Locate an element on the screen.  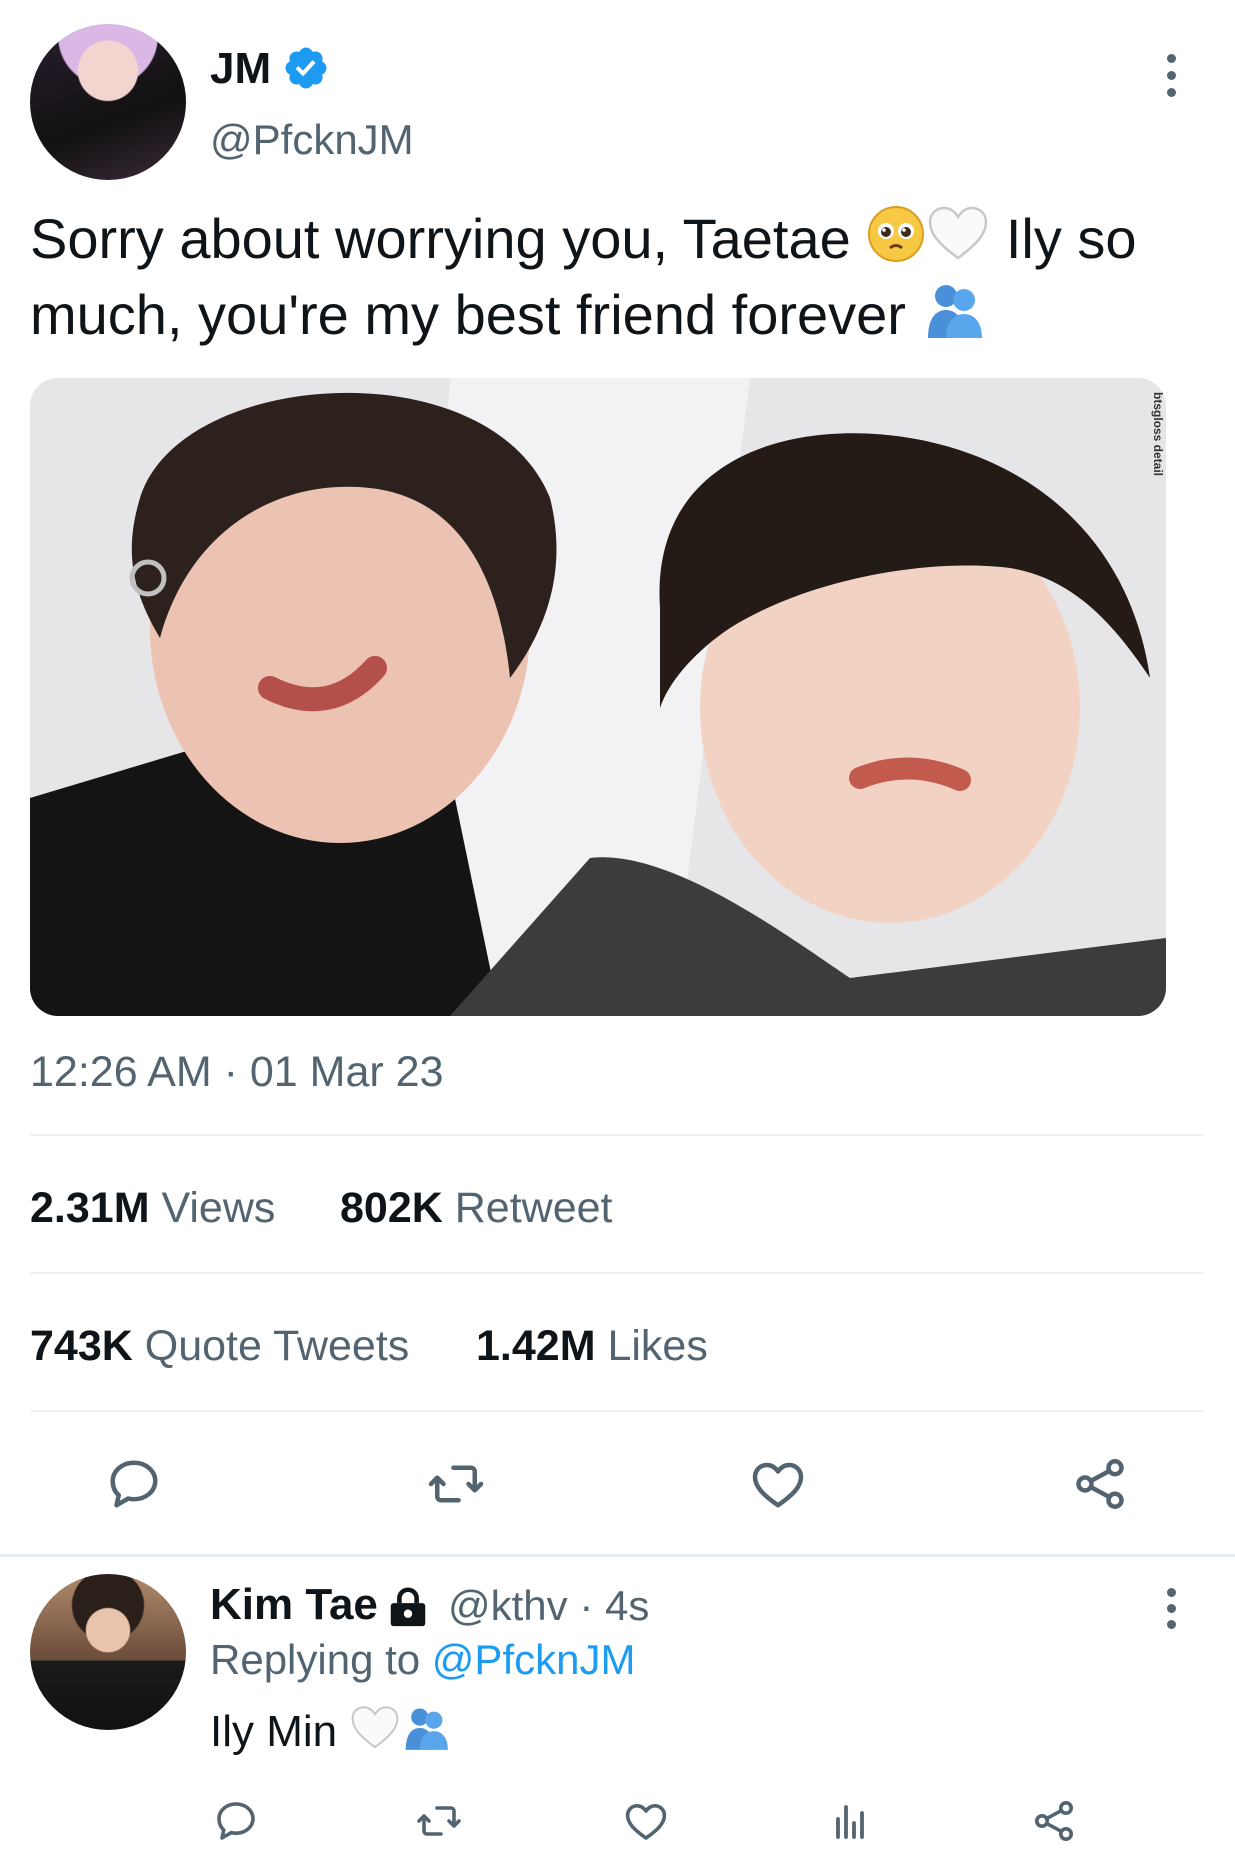
tweet-timestamp: 12:26 AM · 01 Mar 23 is located at coordinates (237, 1072).